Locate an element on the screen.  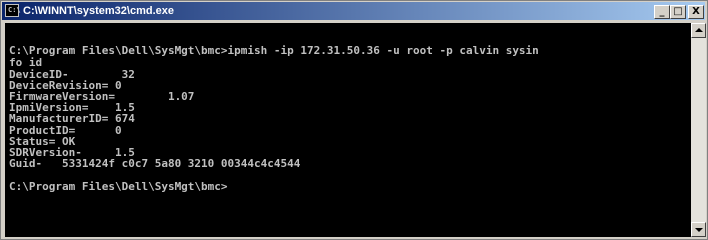
console-line: ManufacturerID= 674 is located at coordinates (72, 118).